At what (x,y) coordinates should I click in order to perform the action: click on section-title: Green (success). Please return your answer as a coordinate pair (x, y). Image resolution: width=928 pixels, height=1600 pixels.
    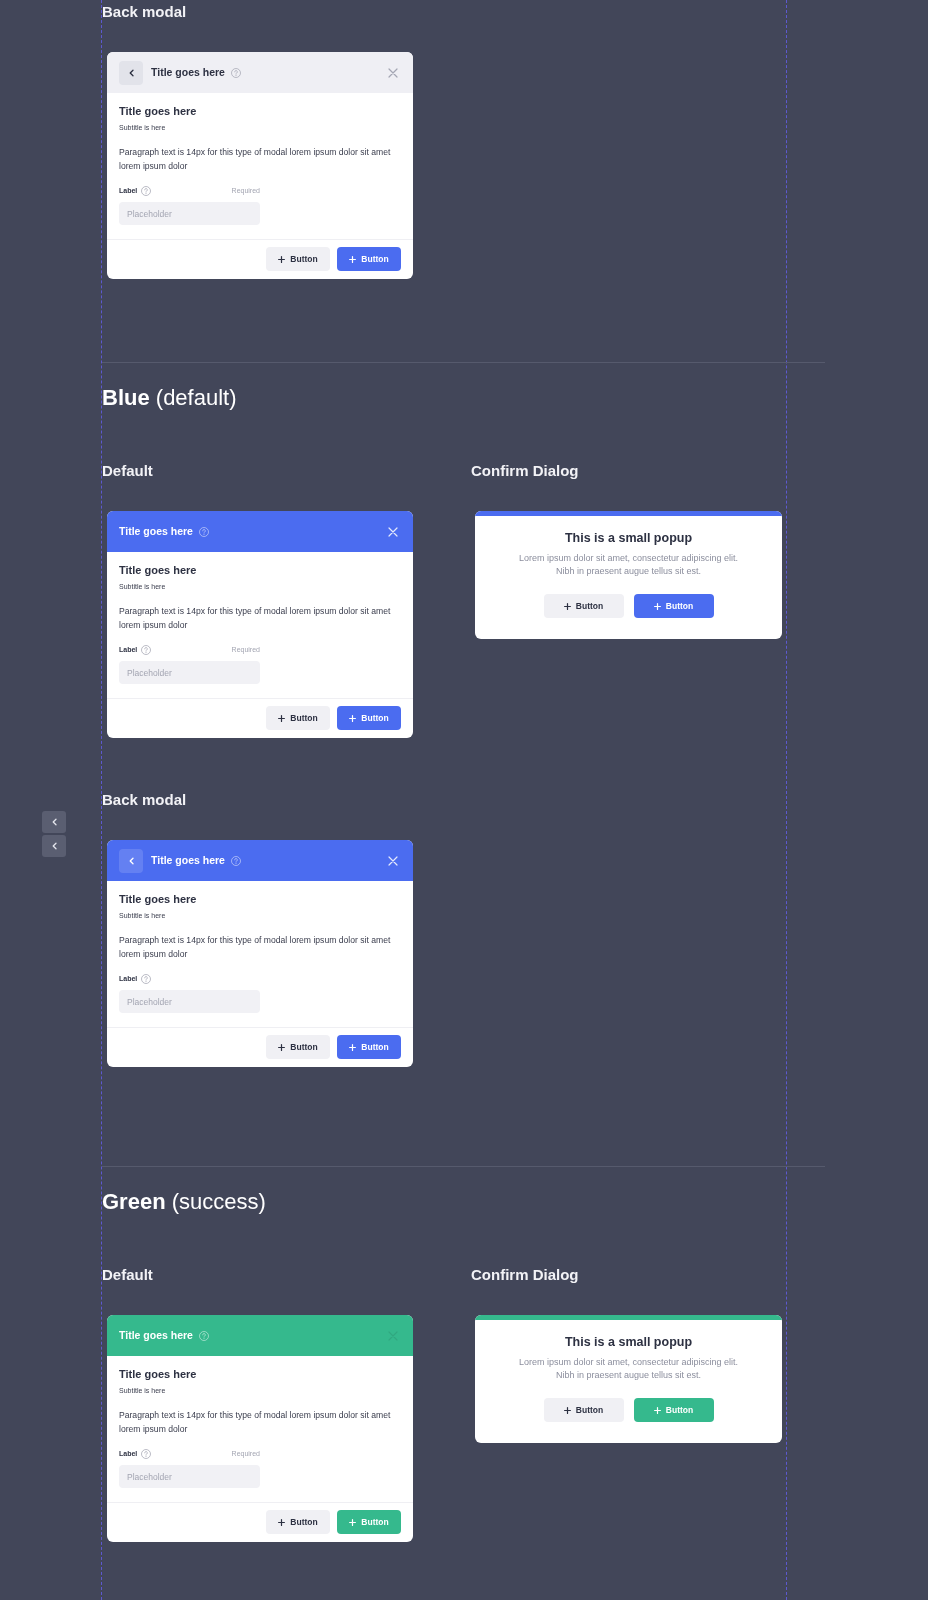
    Looking at the image, I should click on (184, 1202).